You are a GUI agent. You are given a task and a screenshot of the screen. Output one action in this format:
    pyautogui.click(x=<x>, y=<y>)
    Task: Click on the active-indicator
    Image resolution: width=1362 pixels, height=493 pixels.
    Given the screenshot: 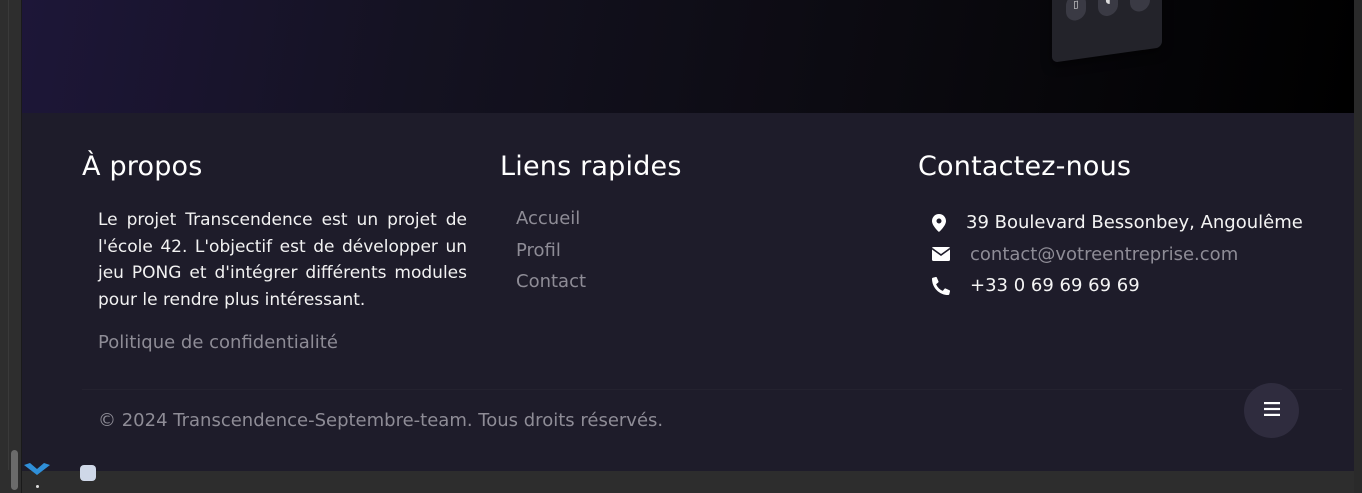 What is the action you would take?
    pyautogui.click(x=37, y=486)
    